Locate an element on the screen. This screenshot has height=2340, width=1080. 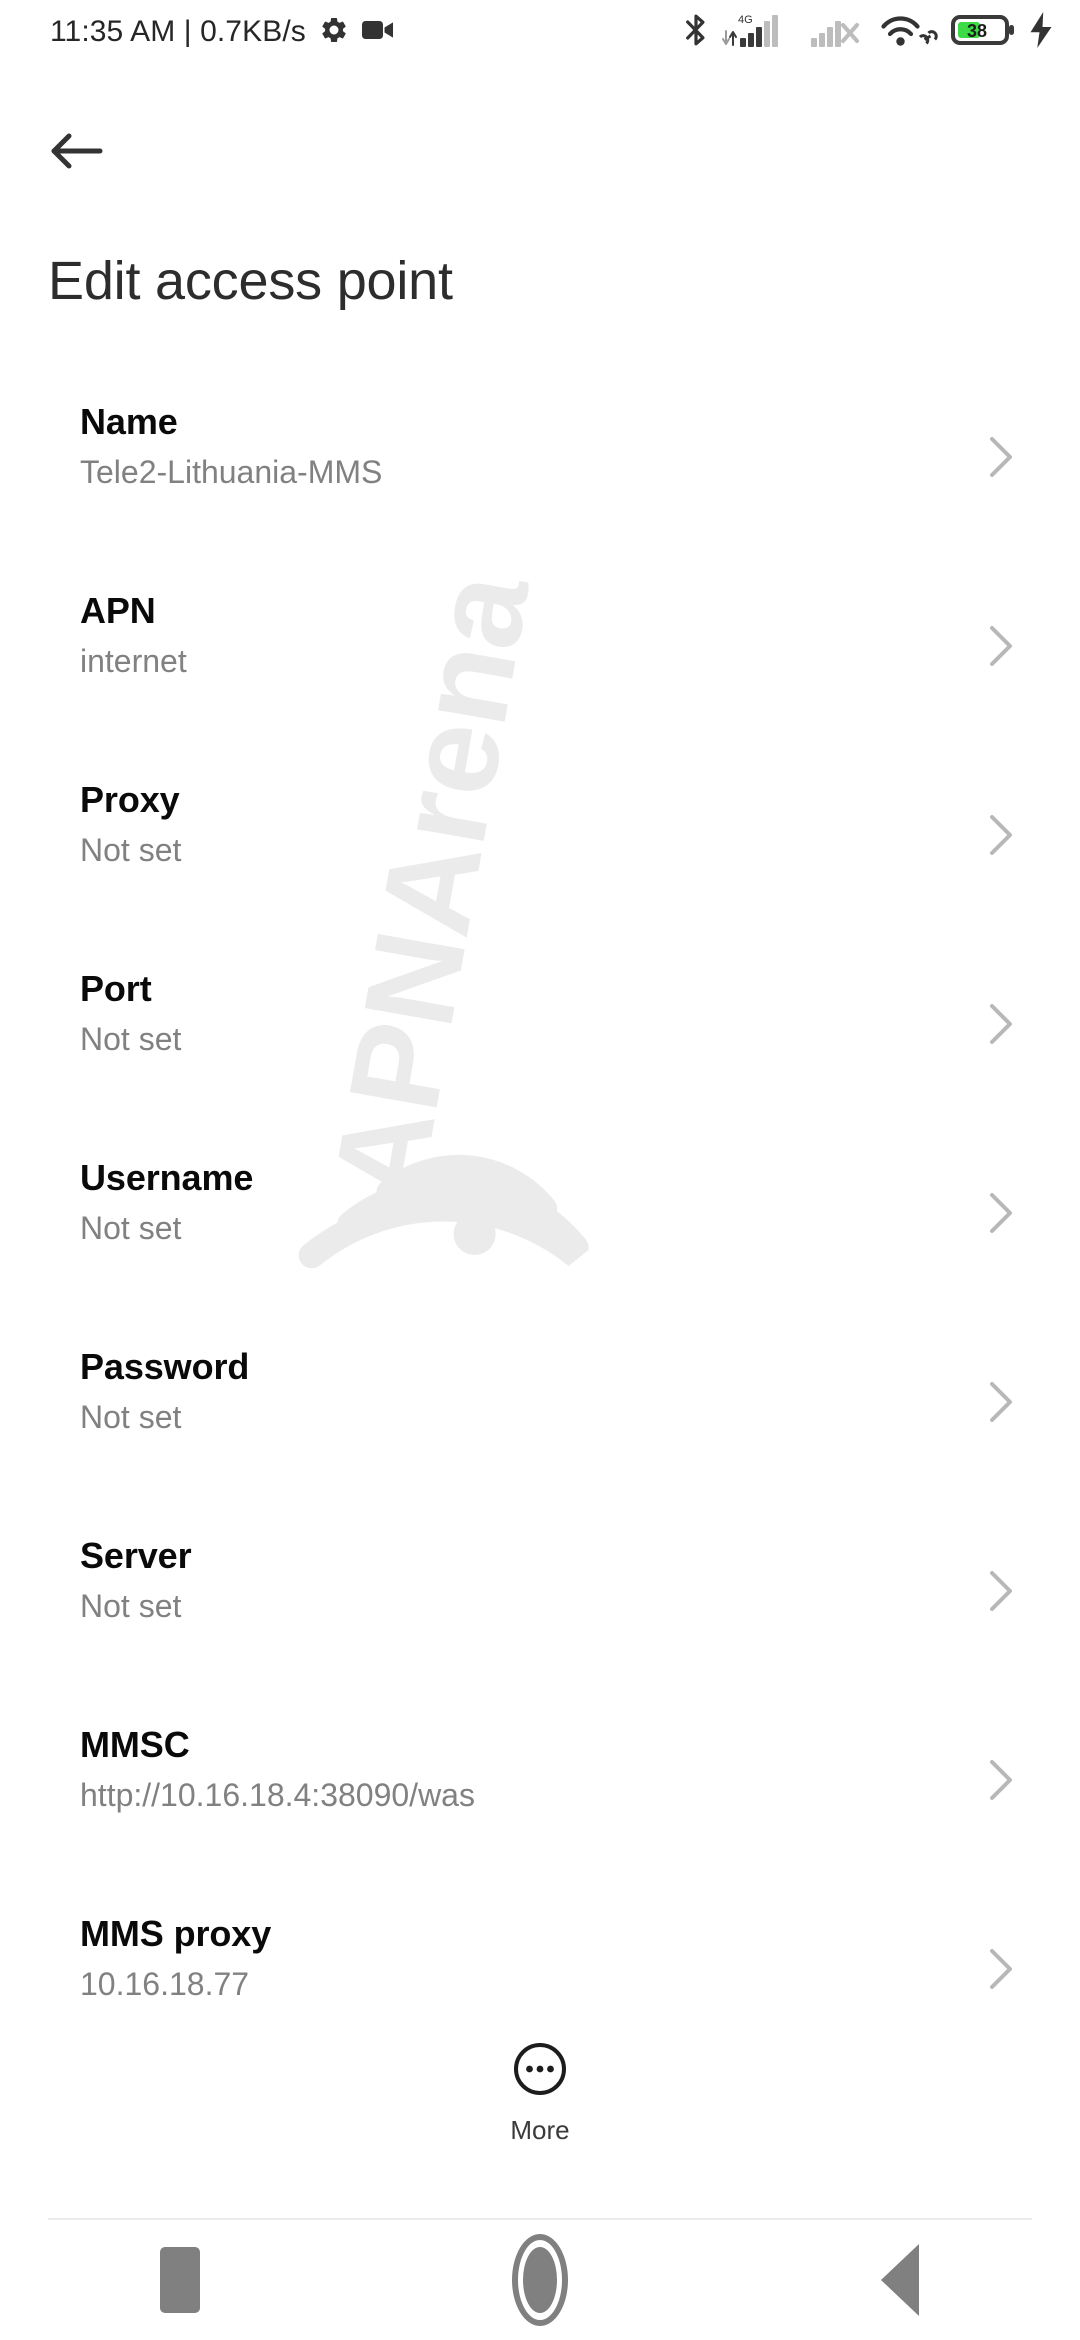
setting-row-username: Username Not set is located at coordinates (540, 1254).